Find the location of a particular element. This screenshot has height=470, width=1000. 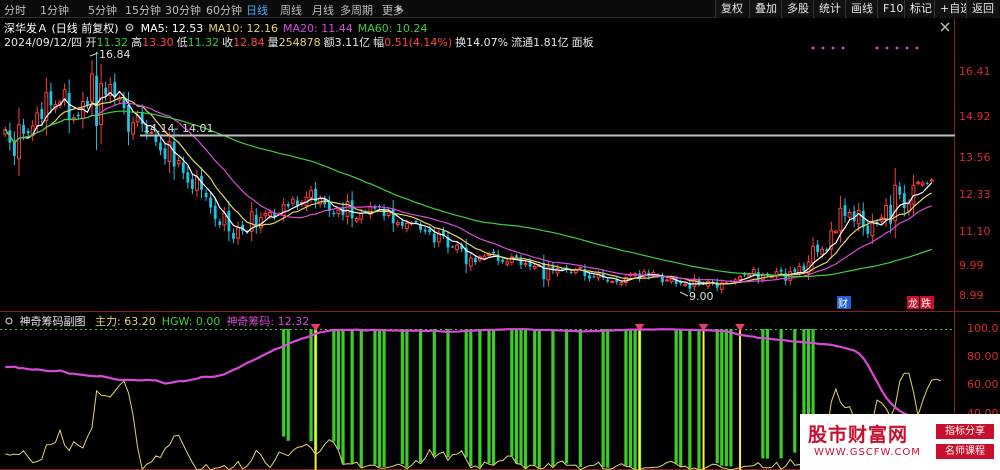

watermark-badge-course: 名师课程 is located at coordinates (965, 451).